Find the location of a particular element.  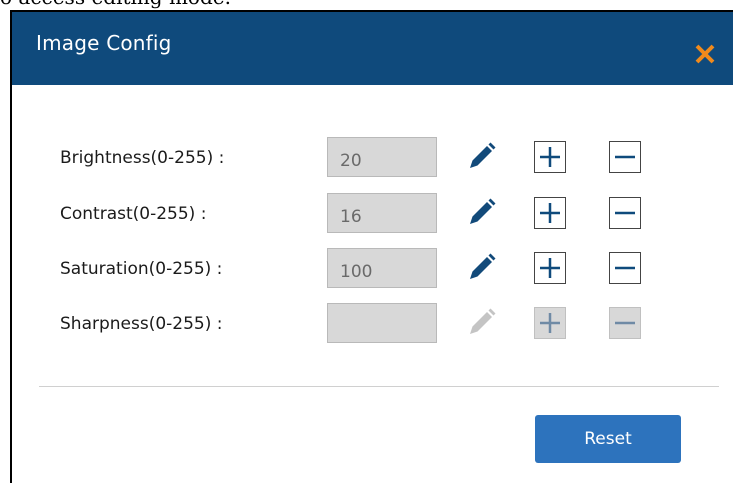

close-icon is located at coordinates (705, 54).